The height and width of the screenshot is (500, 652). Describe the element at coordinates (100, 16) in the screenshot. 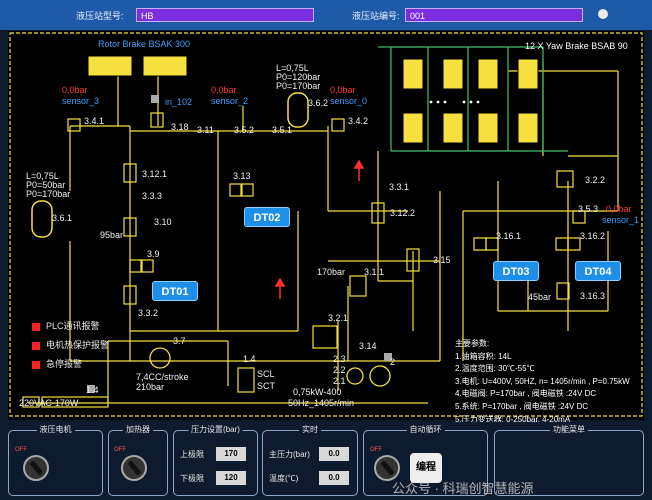

I see `station-model-label: 液压站型号:` at that location.